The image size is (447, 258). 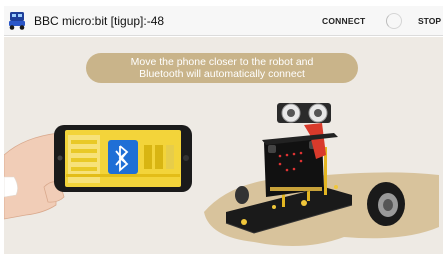 What do you see at coordinates (222, 62) in the screenshot?
I see `instruction-line-1: Move the phone closer to the robot and` at bounding box center [222, 62].